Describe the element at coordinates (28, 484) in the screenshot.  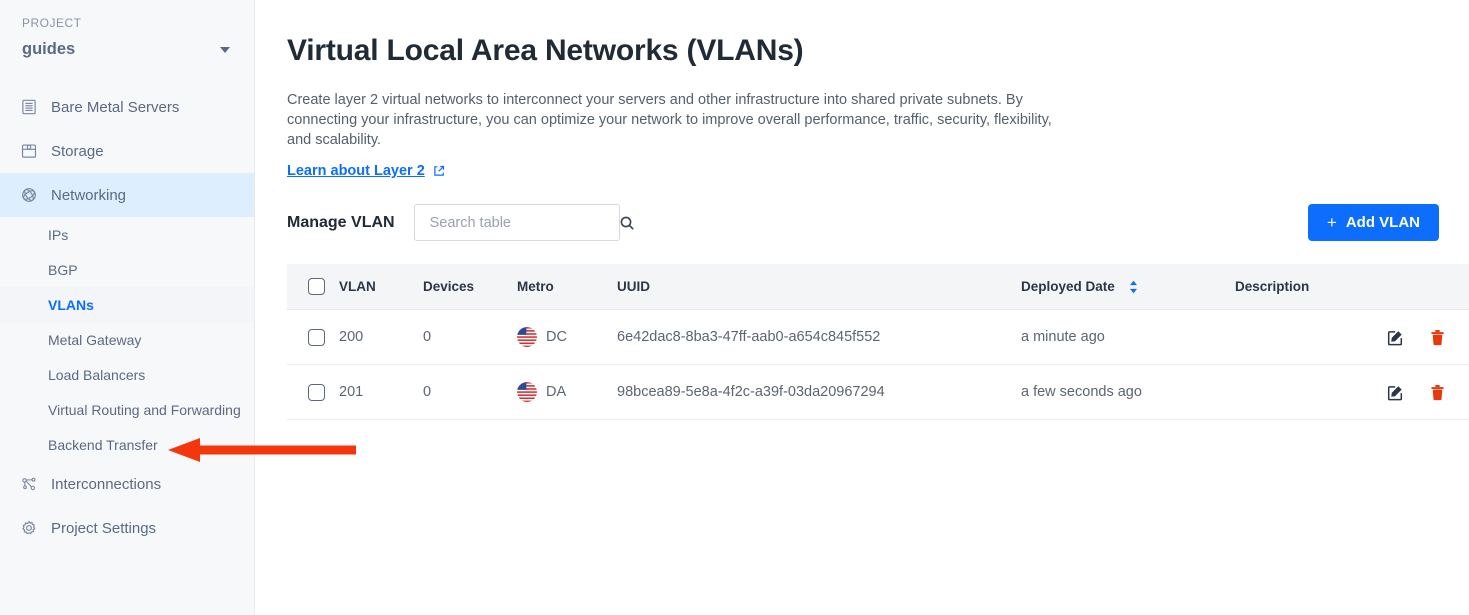
I see `interconnections-icon` at that location.